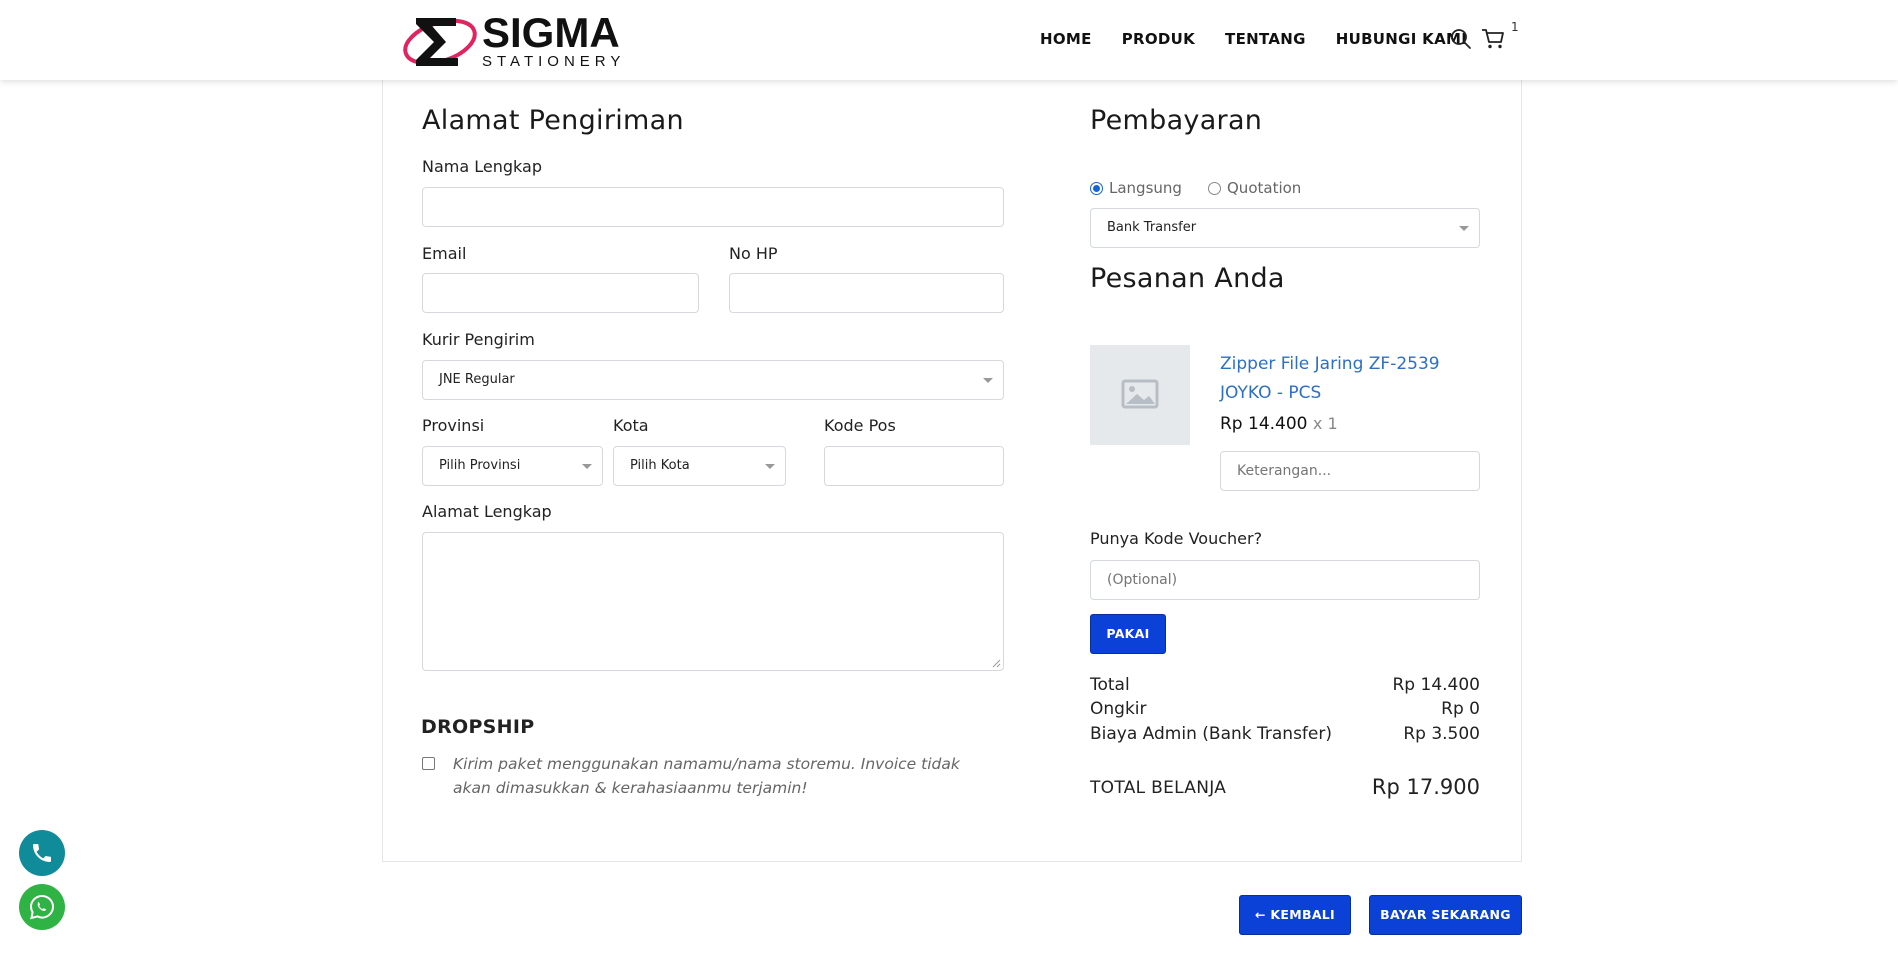 The height and width of the screenshot is (954, 1898). What do you see at coordinates (860, 425) in the screenshot?
I see `postcode-label: Kode Pos` at bounding box center [860, 425].